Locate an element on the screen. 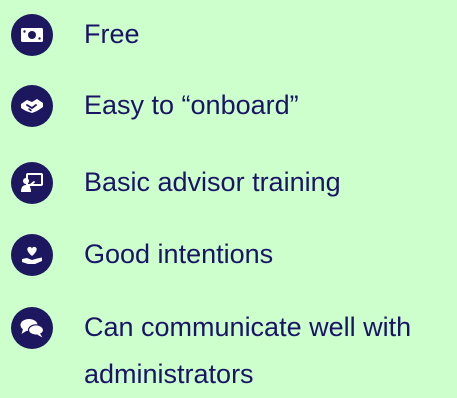  presentation-icon is located at coordinates (32, 183).